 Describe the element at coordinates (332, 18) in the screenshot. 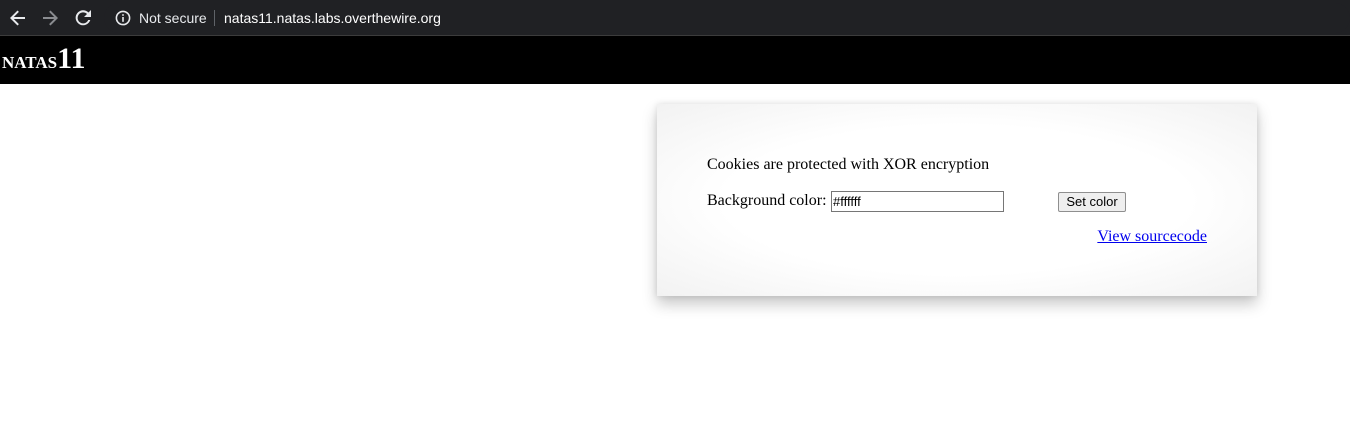

I see `url-text: natas11.natas.labs.overthewire.org` at that location.